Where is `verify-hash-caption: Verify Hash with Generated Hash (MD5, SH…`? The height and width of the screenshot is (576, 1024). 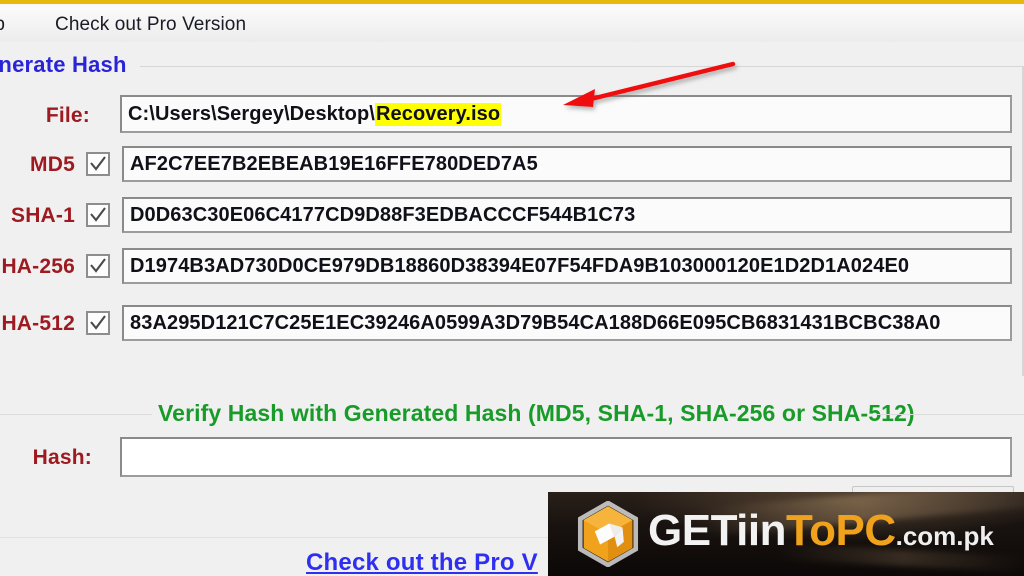
verify-hash-caption: Verify Hash with Generated Hash (MD5, SH… is located at coordinates (536, 413).